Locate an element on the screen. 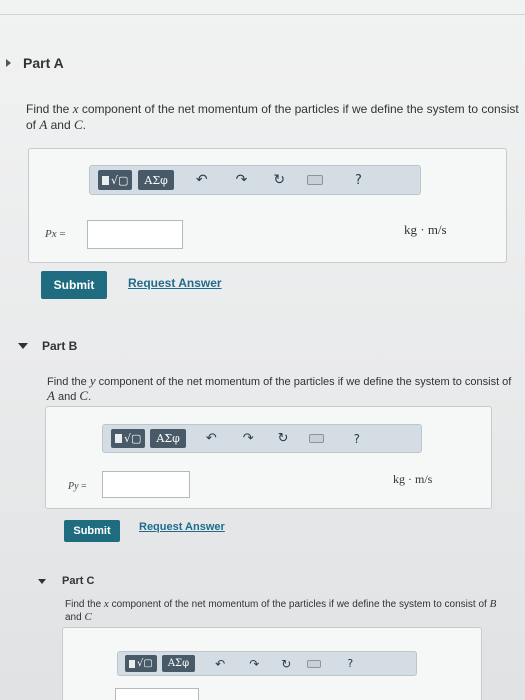  part-a-answer-input is located at coordinates (135, 234).